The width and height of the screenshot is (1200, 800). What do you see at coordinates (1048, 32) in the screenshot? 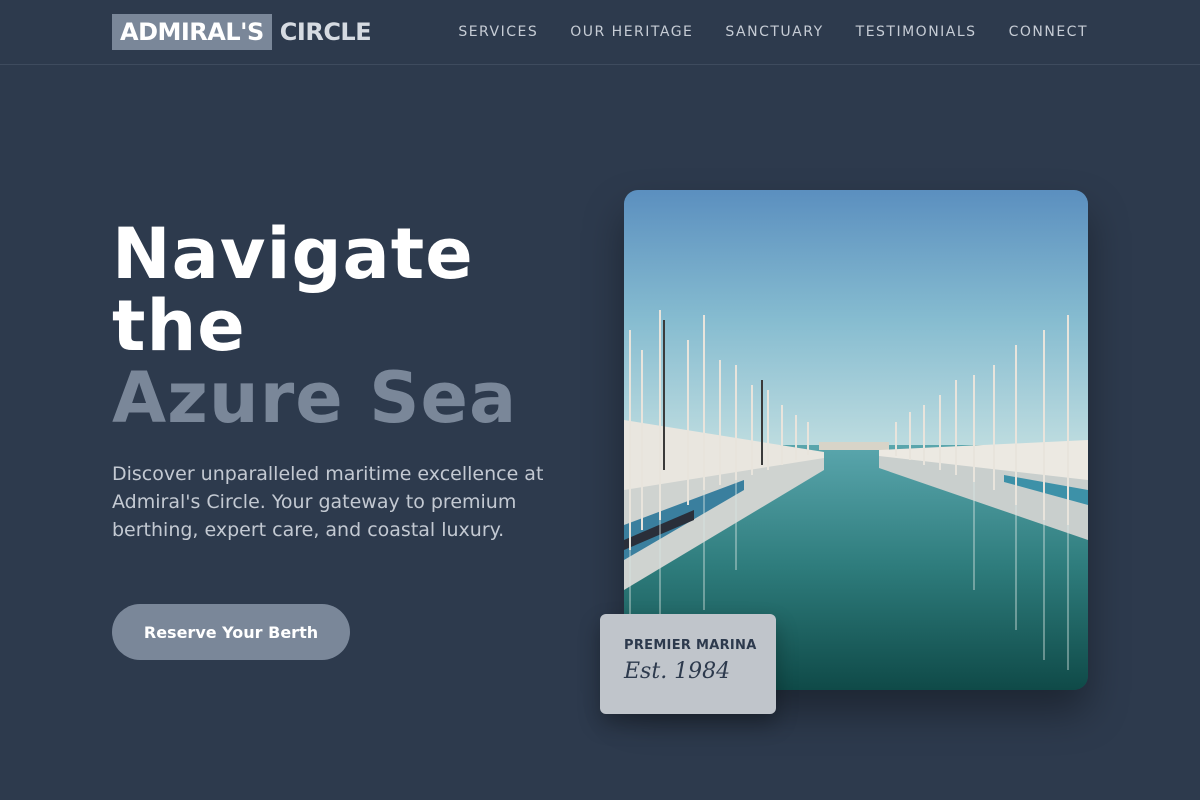
I see `nav-link-connect: CONNECT` at bounding box center [1048, 32].